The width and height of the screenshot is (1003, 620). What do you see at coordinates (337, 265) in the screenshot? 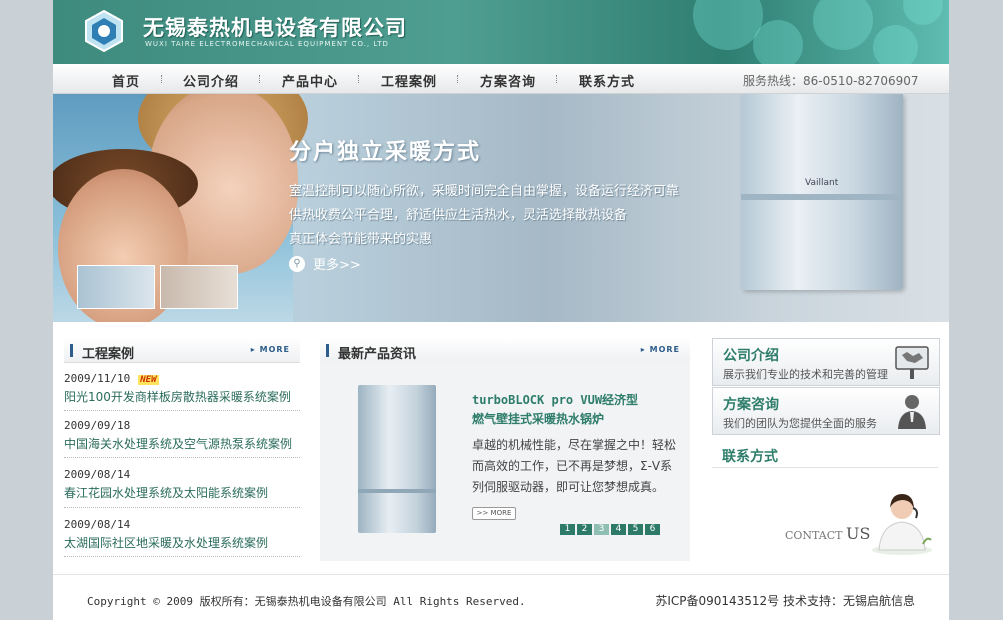
I see `banner-more-label: 更多>>` at bounding box center [337, 265].